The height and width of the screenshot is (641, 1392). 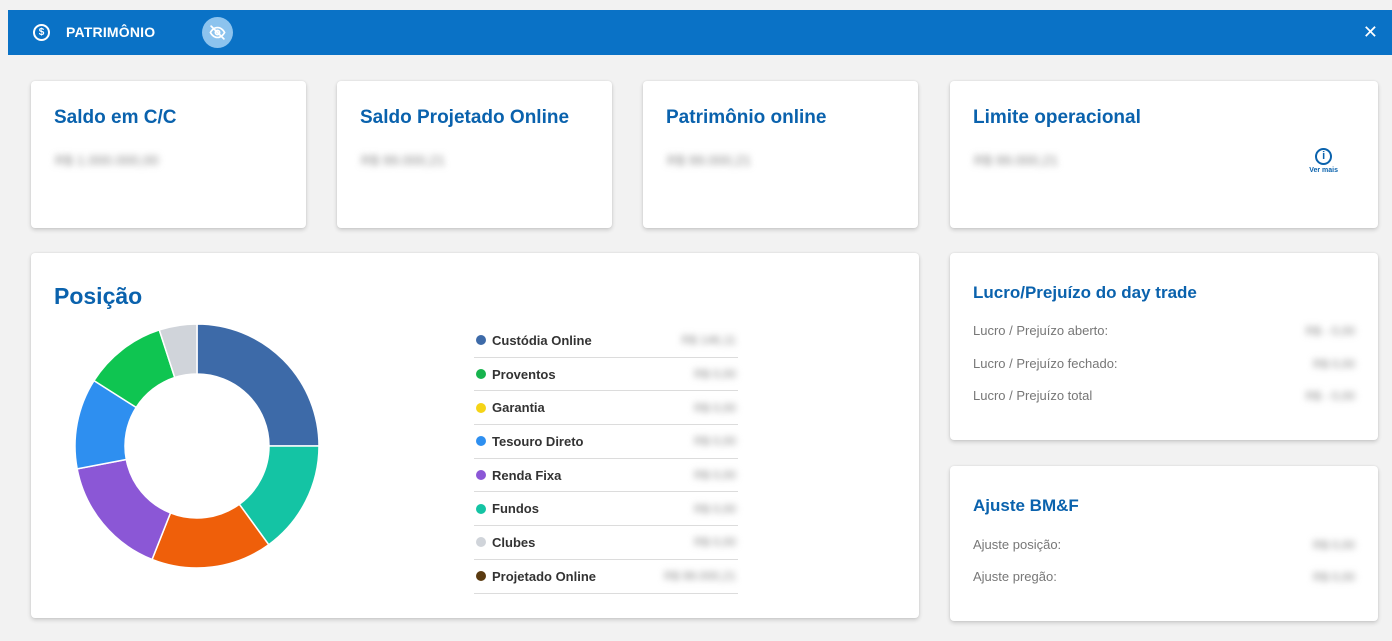 What do you see at coordinates (1164, 330) in the screenshot?
I see `day-trade-row: Lucro / Prejuízo aberto: R$ - 0,00` at bounding box center [1164, 330].